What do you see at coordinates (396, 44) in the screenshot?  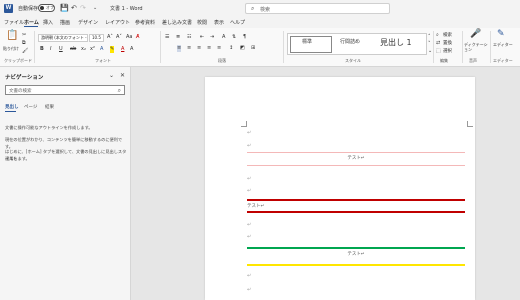 I see `style-heading-1: 見出し 1` at bounding box center [396, 44].